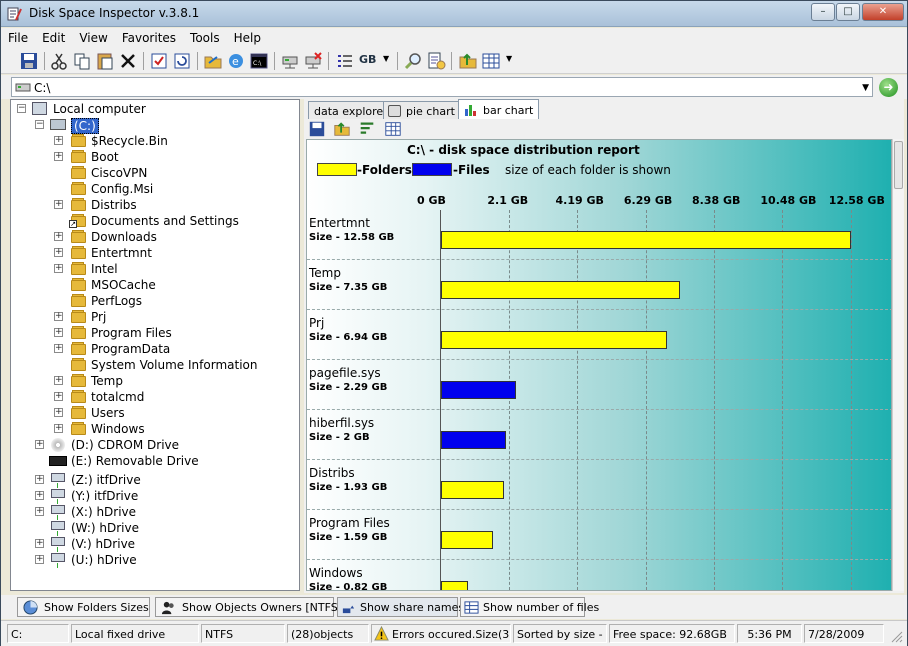  Describe the element at coordinates (367, 129) in the screenshot. I see `chart-sort-icon` at that location.